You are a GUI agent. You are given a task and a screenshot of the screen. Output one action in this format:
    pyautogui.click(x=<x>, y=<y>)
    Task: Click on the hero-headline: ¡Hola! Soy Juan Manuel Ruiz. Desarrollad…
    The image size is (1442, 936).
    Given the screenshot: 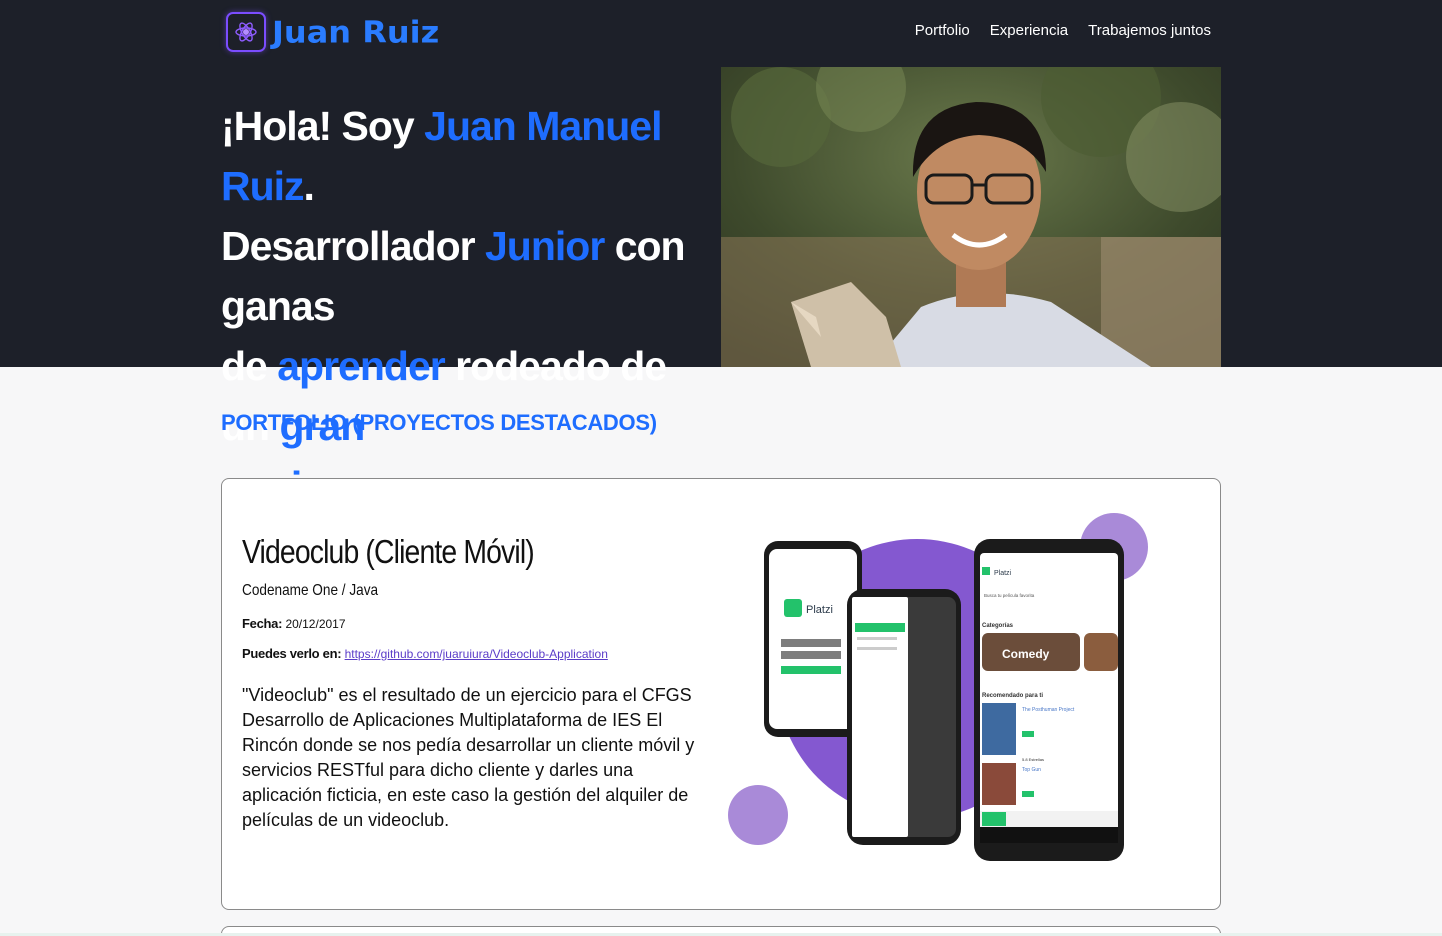 What is the action you would take?
    pyautogui.click(x=453, y=306)
    